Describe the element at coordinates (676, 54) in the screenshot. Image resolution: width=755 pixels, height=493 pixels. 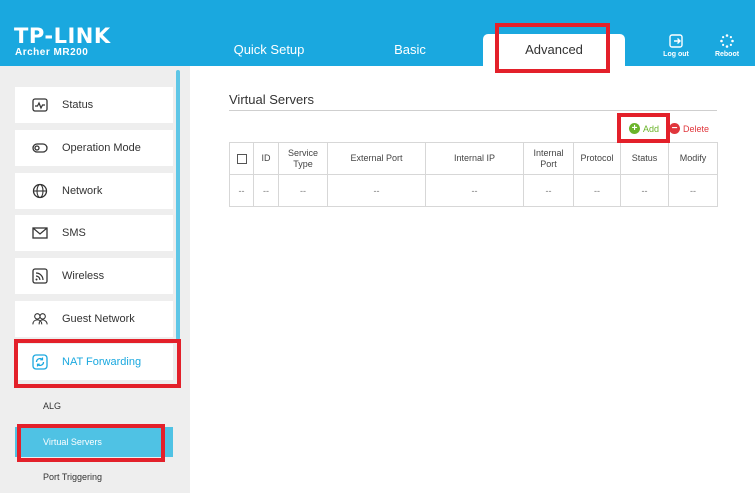
I see `logout-label: Log out` at that location.